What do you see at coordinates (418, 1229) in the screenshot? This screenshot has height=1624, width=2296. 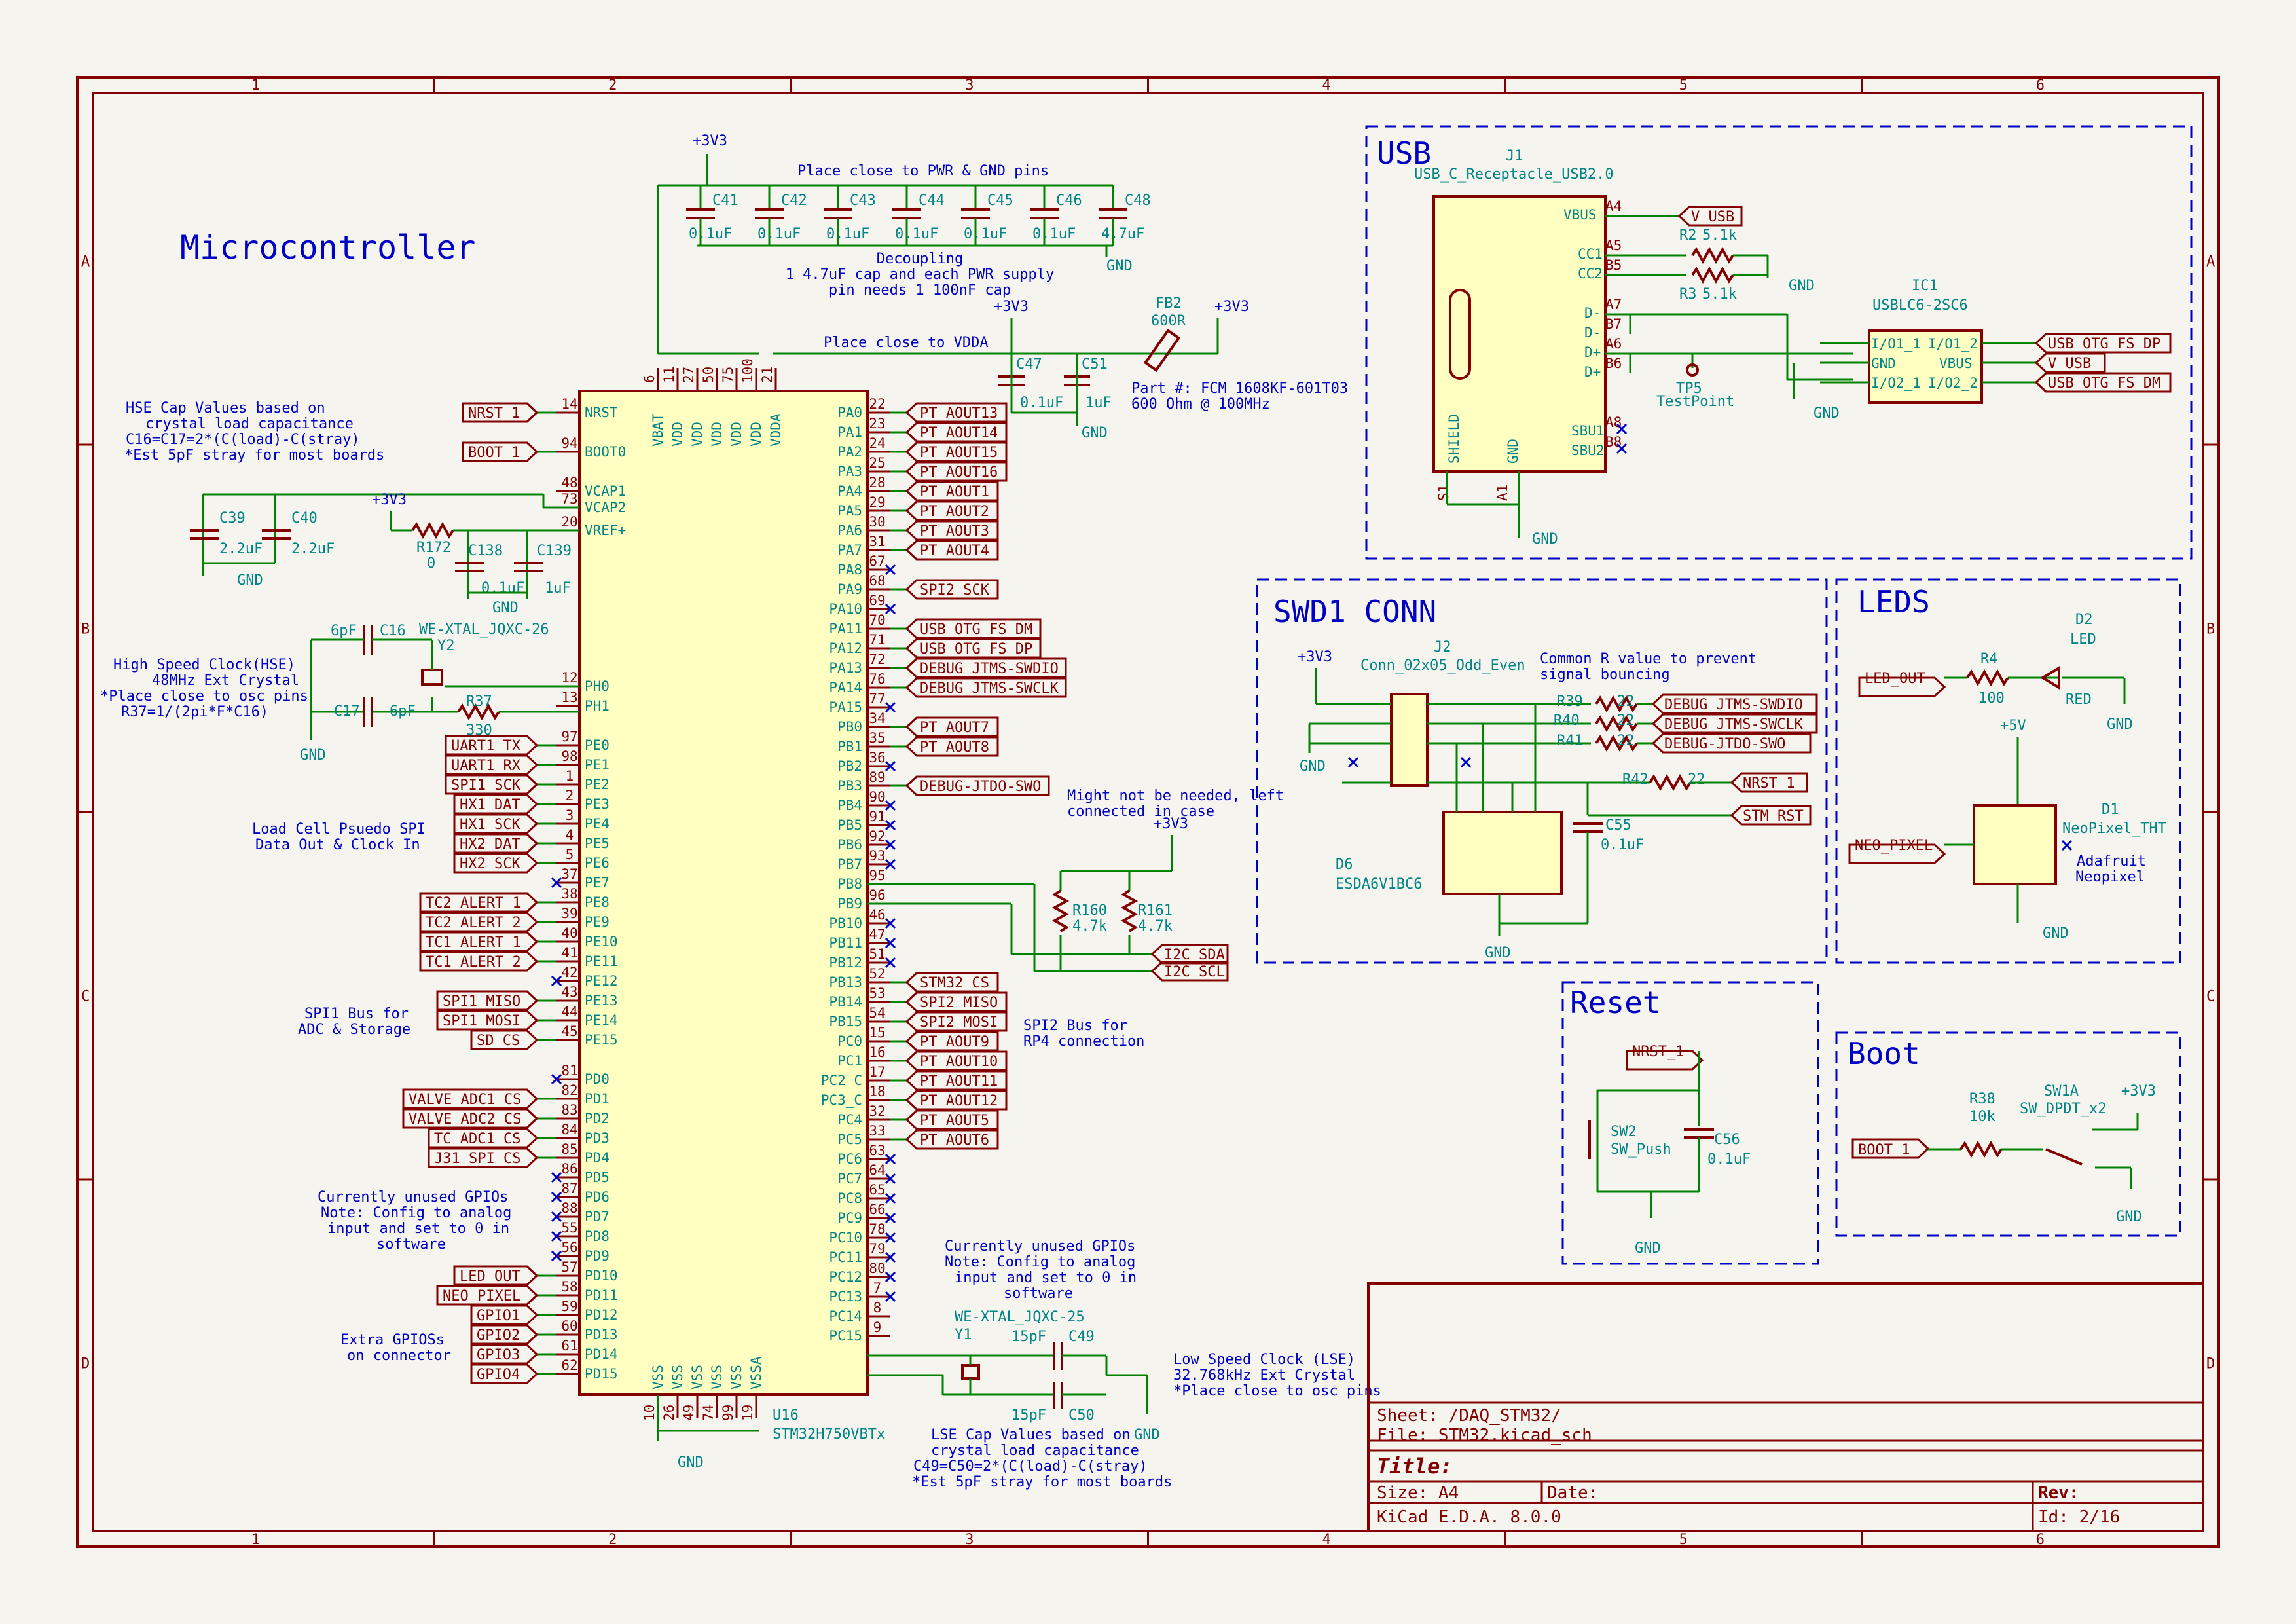 I see `note-unused-left-3: input and set to 0 in` at bounding box center [418, 1229].